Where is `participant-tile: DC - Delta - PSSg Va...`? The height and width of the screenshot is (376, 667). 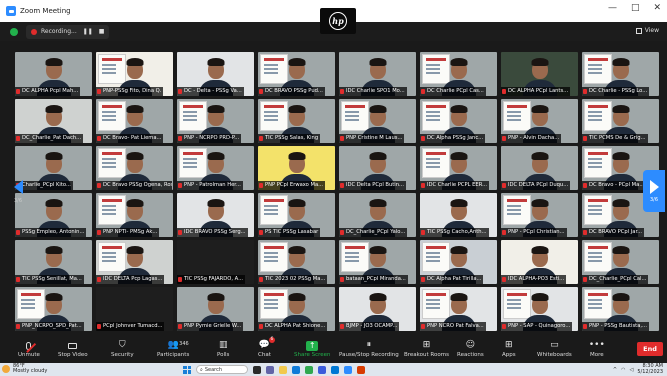
participant-tile: DC - Delta - PSSg Va... is located at coordinates (215, 74).